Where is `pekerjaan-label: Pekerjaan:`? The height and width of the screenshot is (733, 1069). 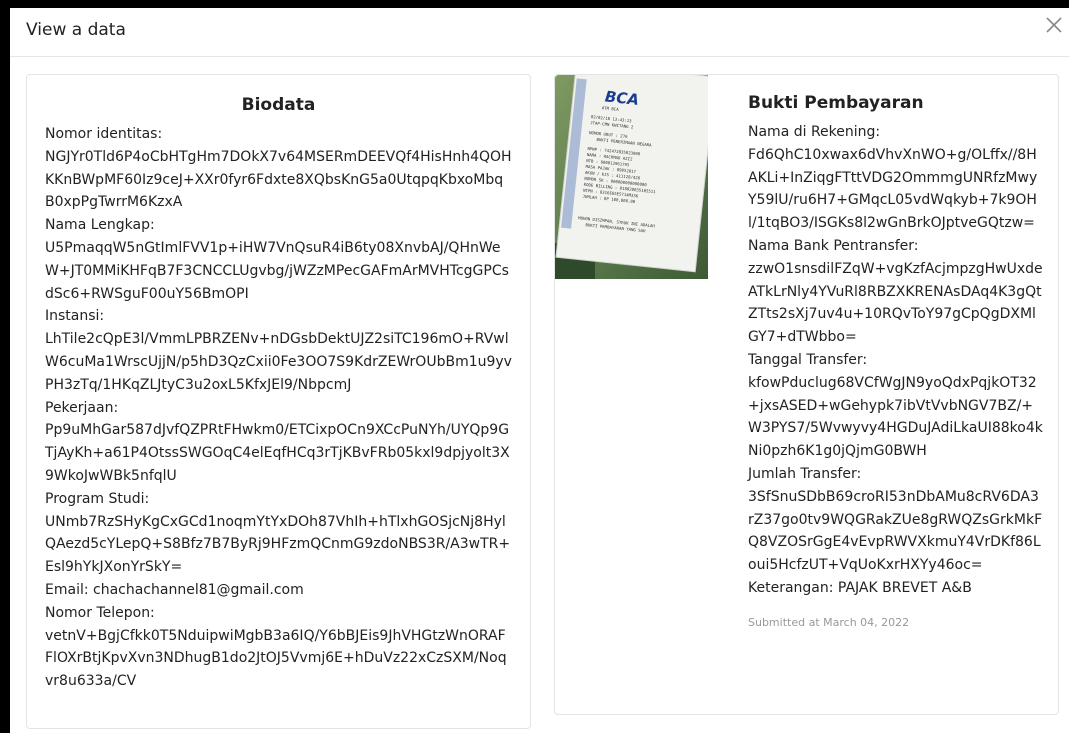
pekerjaan-label: Pekerjaan: is located at coordinates (82, 407).